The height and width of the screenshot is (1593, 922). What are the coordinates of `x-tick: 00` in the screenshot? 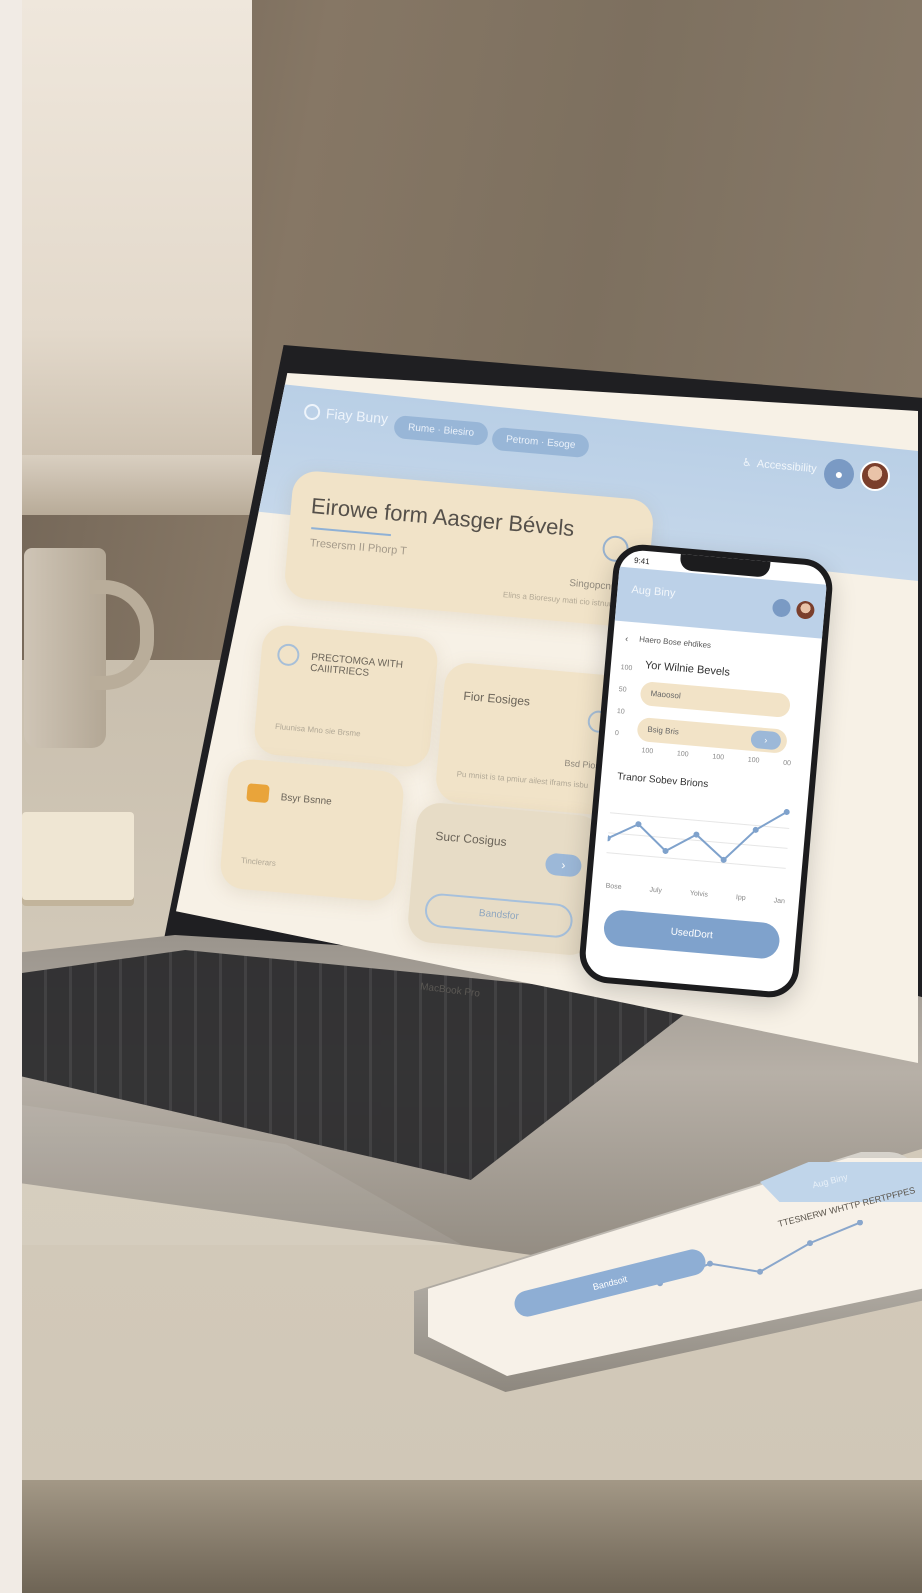 It's located at (787, 763).